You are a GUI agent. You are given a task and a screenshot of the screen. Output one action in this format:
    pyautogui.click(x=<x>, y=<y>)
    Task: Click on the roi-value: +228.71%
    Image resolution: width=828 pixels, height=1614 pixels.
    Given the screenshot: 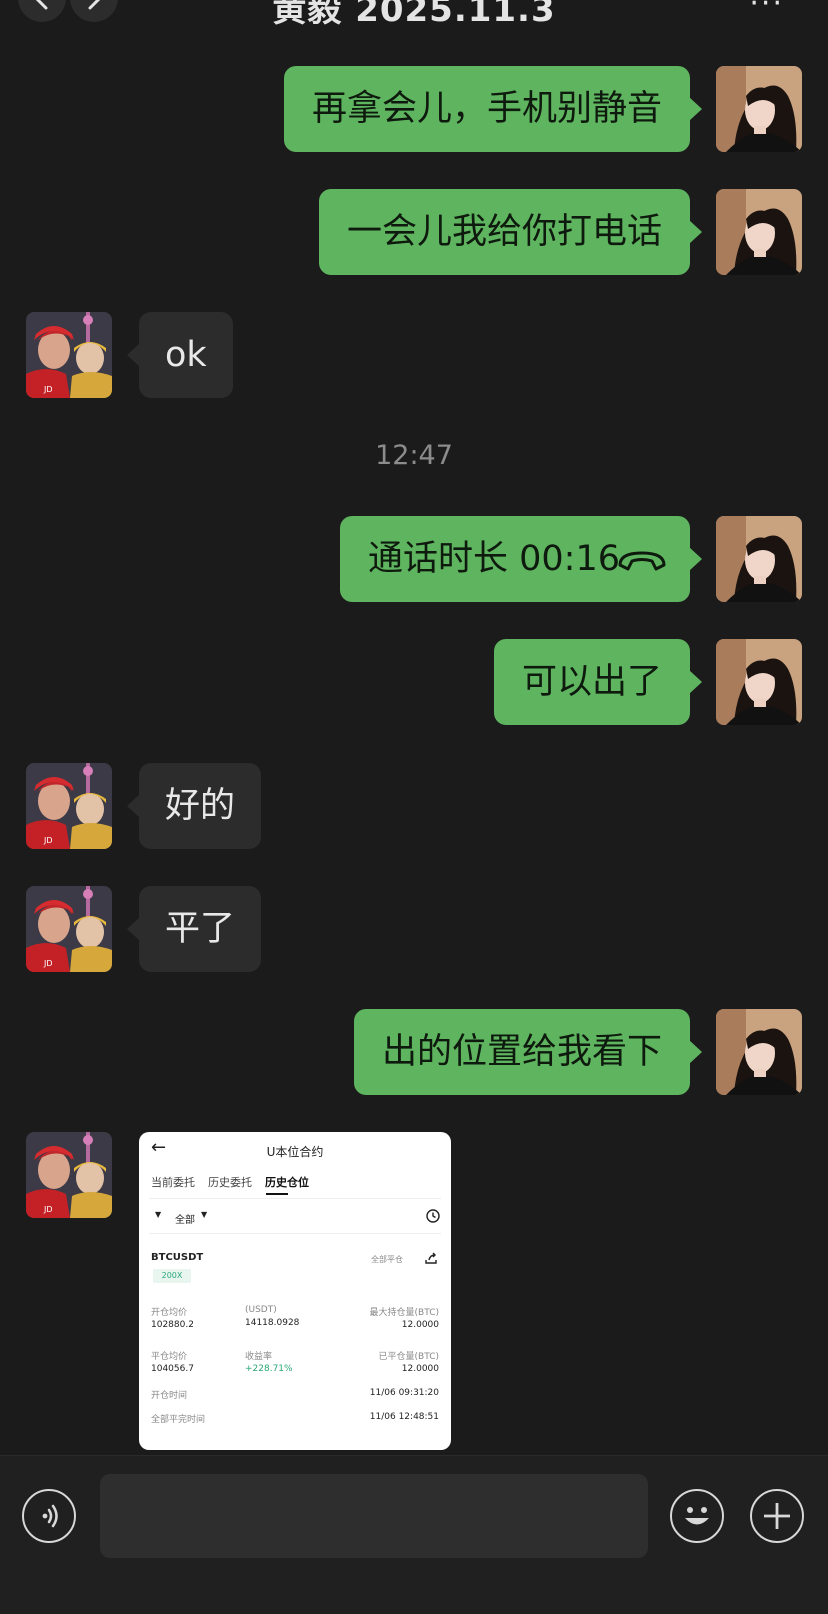 What is the action you would take?
    pyautogui.click(x=269, y=1369)
    